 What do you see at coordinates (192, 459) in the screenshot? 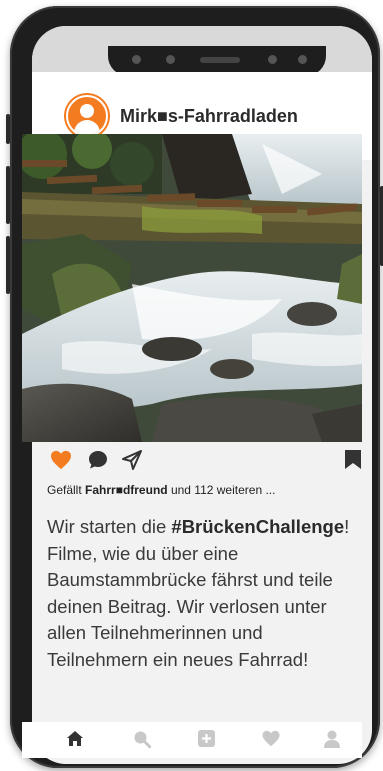
I see `post-actions` at bounding box center [192, 459].